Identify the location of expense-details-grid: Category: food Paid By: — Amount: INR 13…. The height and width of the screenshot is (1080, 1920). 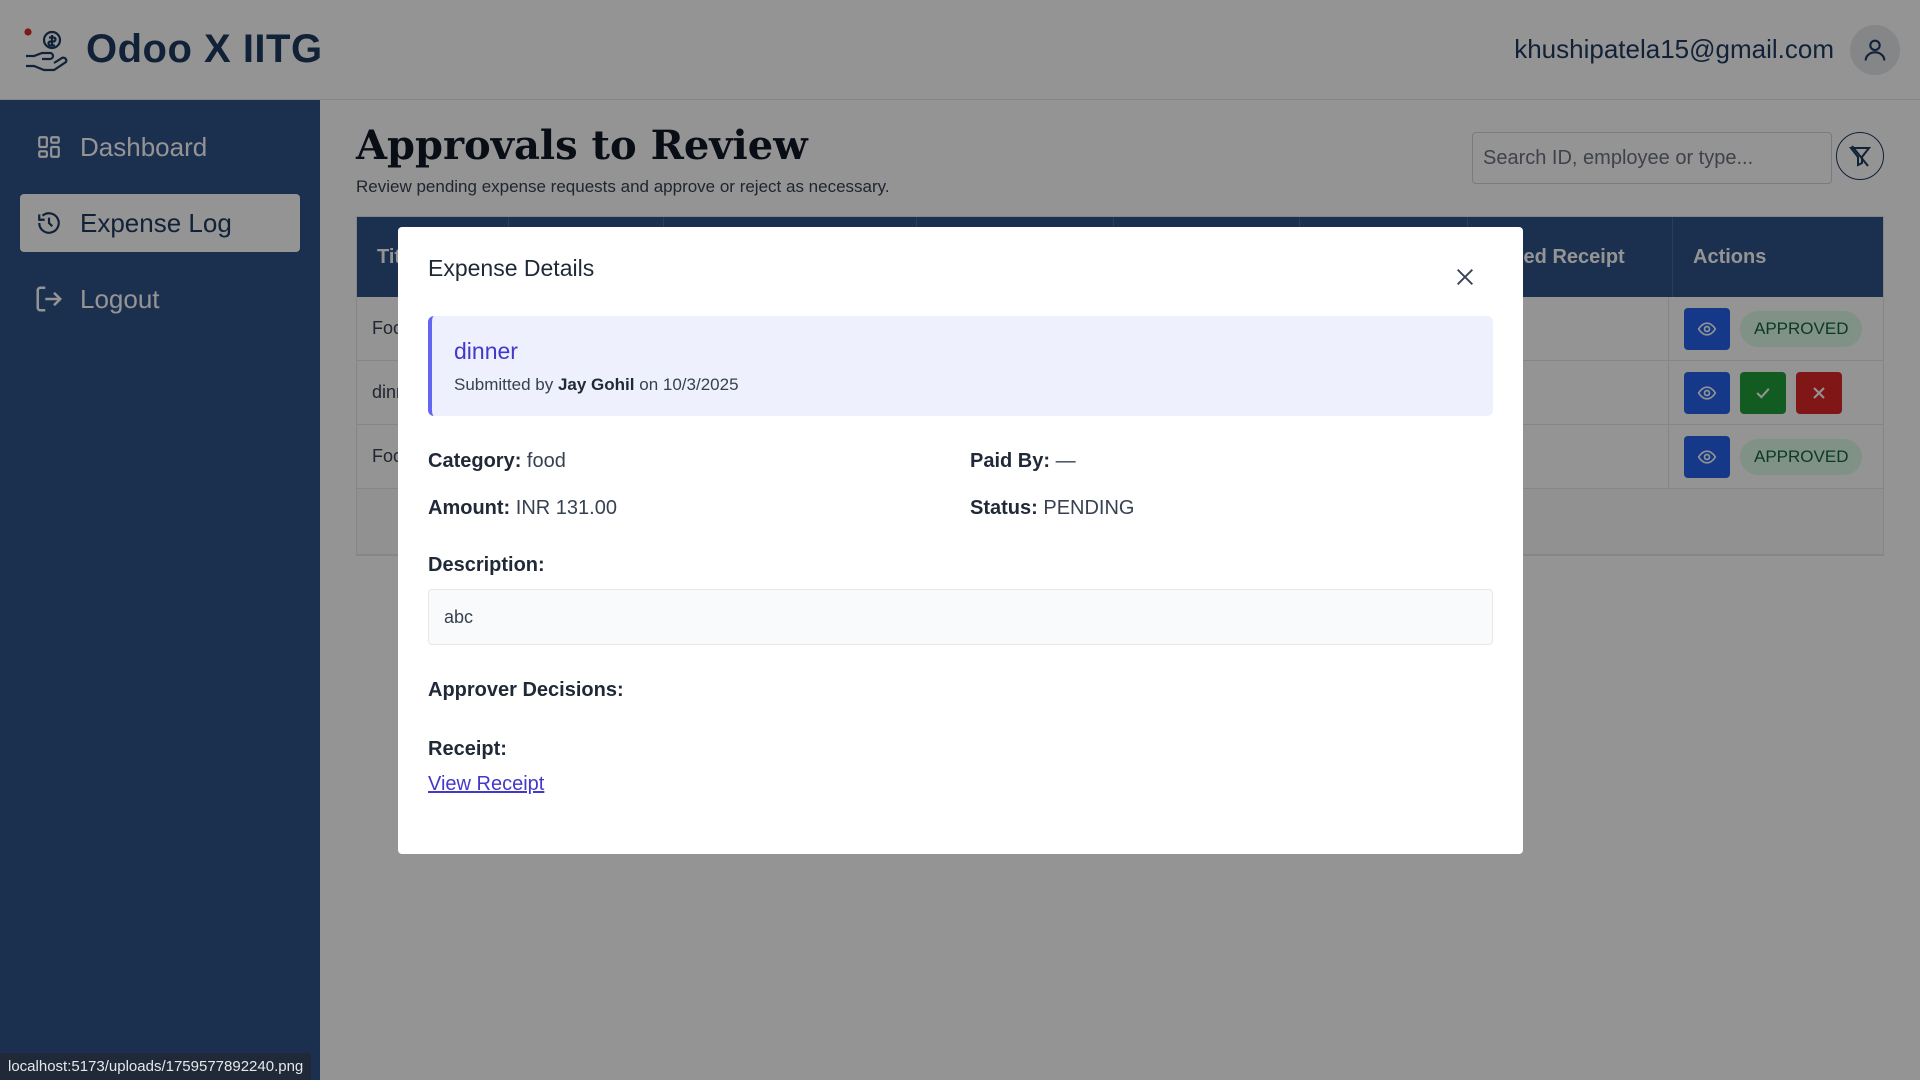
(960, 485).